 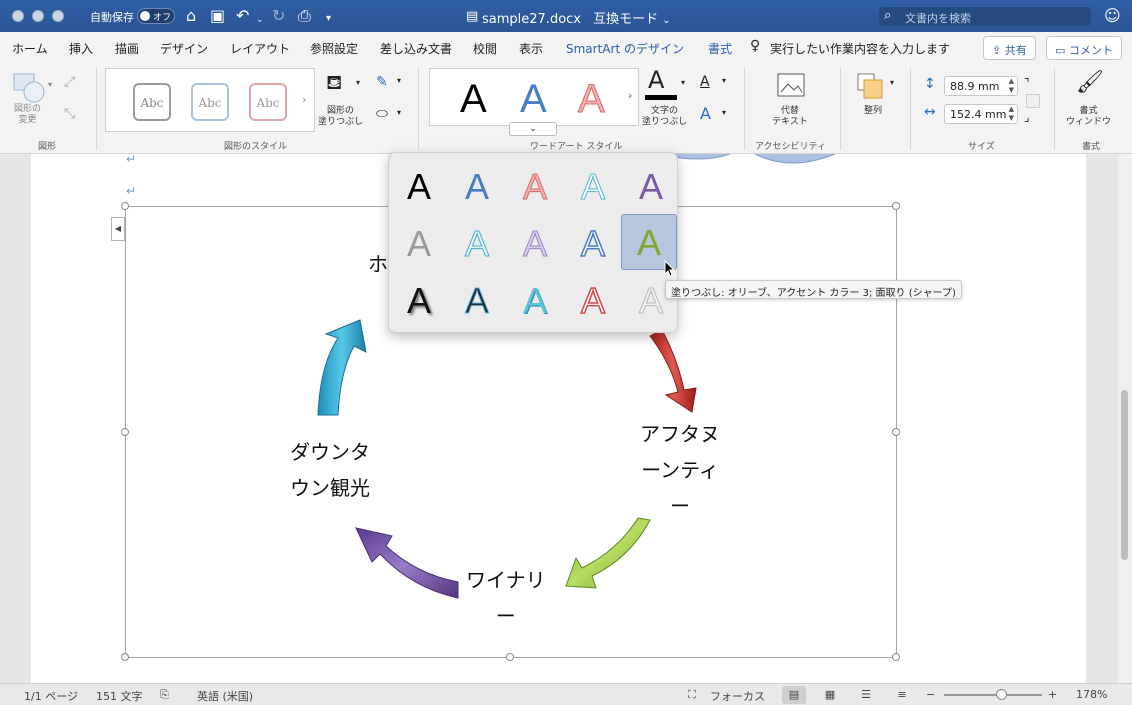 What do you see at coordinates (38, 16) in the screenshot?
I see `minimize-window-button` at bounding box center [38, 16].